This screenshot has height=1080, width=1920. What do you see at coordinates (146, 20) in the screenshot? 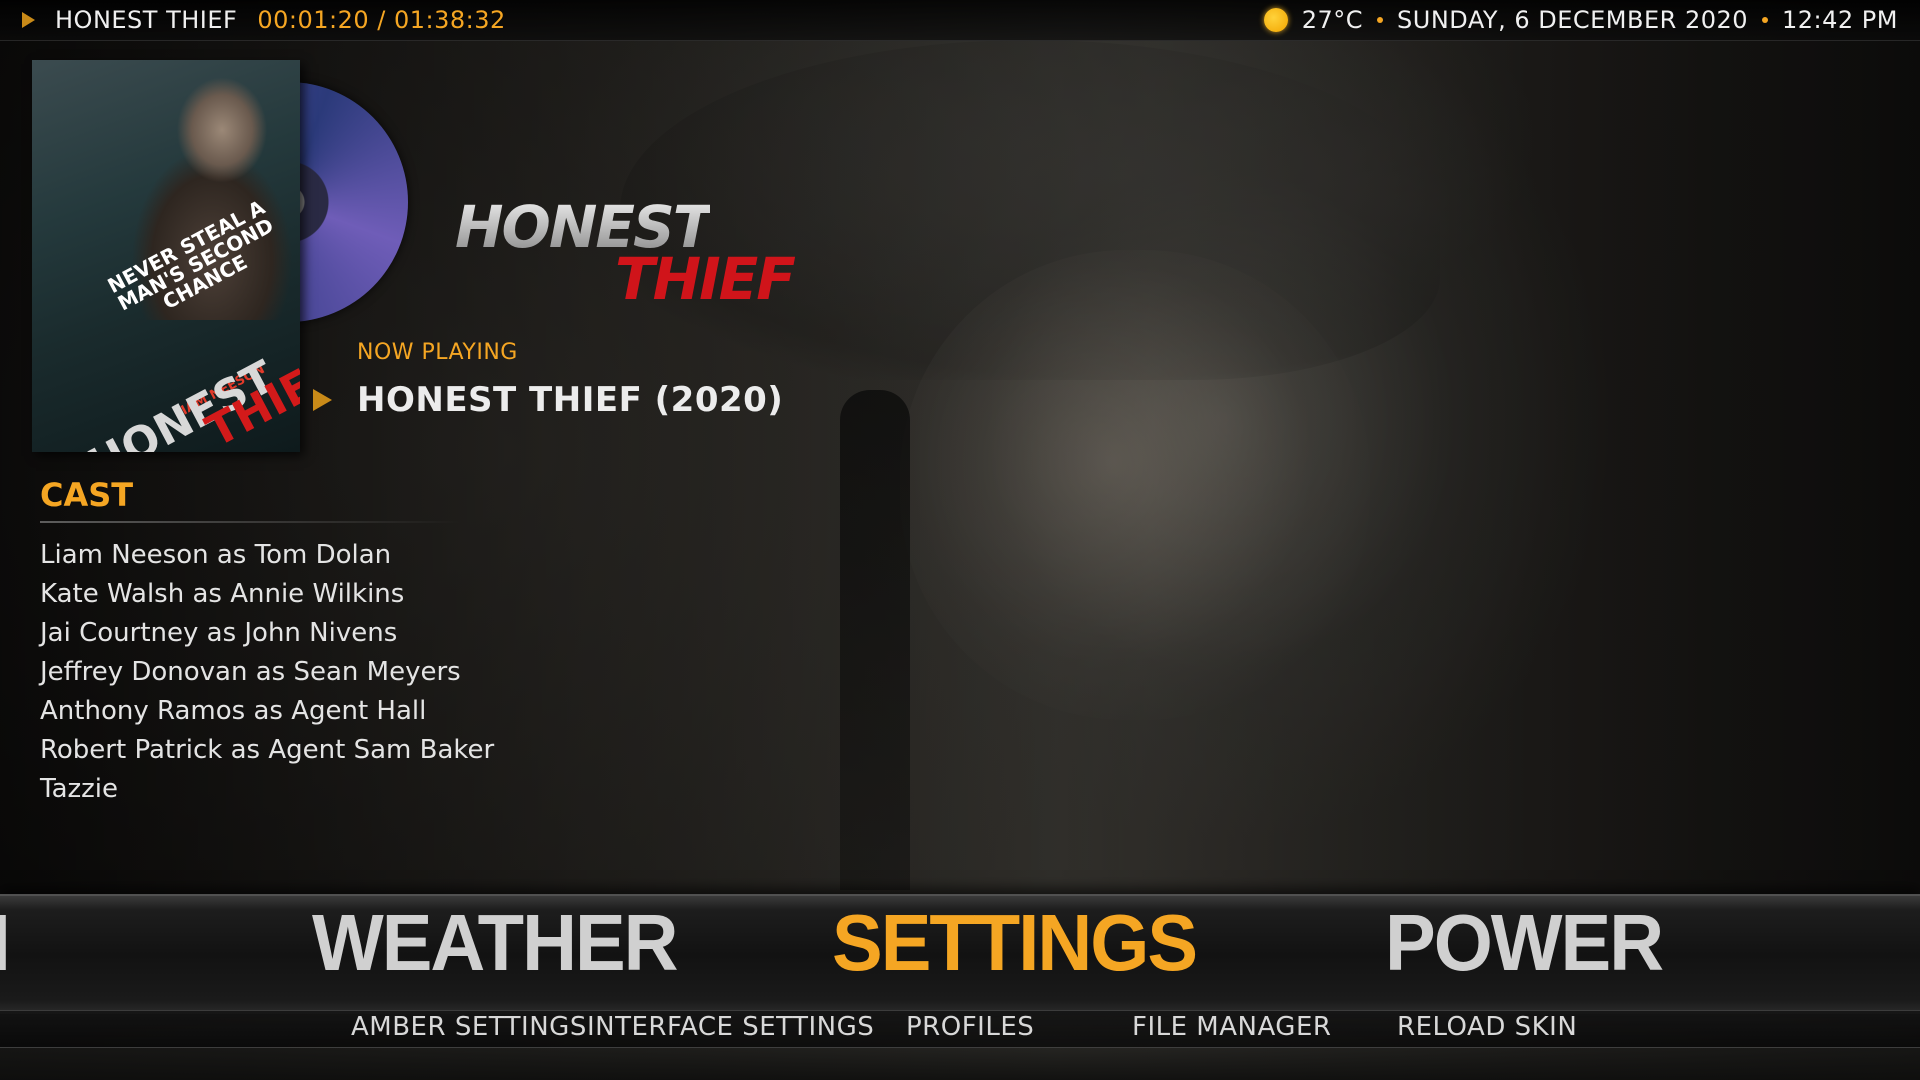
I see `now-playing-title: HONEST THIEF` at bounding box center [146, 20].